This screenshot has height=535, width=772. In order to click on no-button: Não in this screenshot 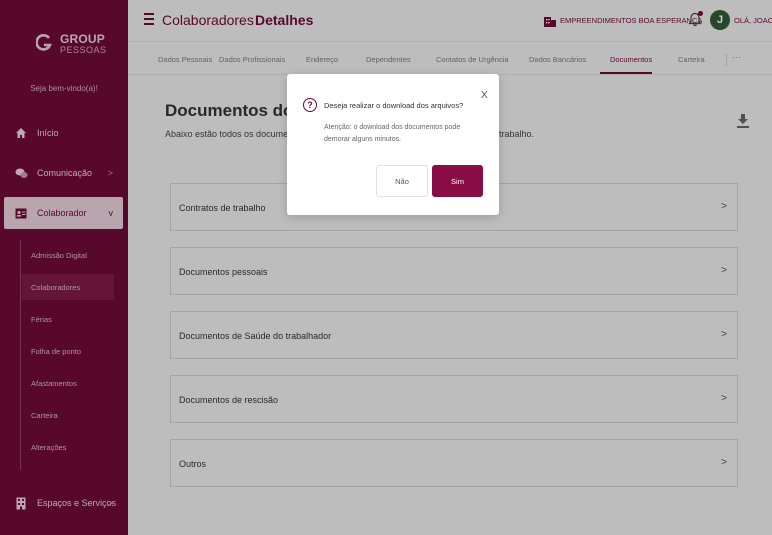, I will do `click(402, 181)`.